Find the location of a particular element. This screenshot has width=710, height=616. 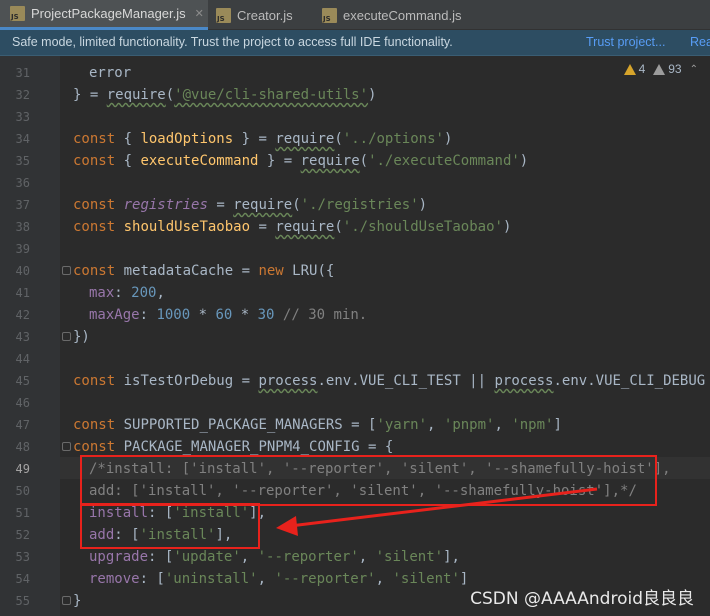

annotation-arrow is located at coordinates (437, 511).